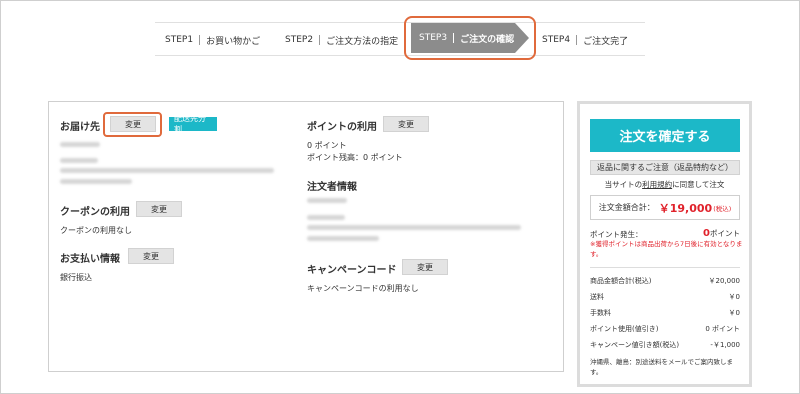 This screenshot has width=800, height=394. I want to click on total-tax: (税込), so click(722, 208).